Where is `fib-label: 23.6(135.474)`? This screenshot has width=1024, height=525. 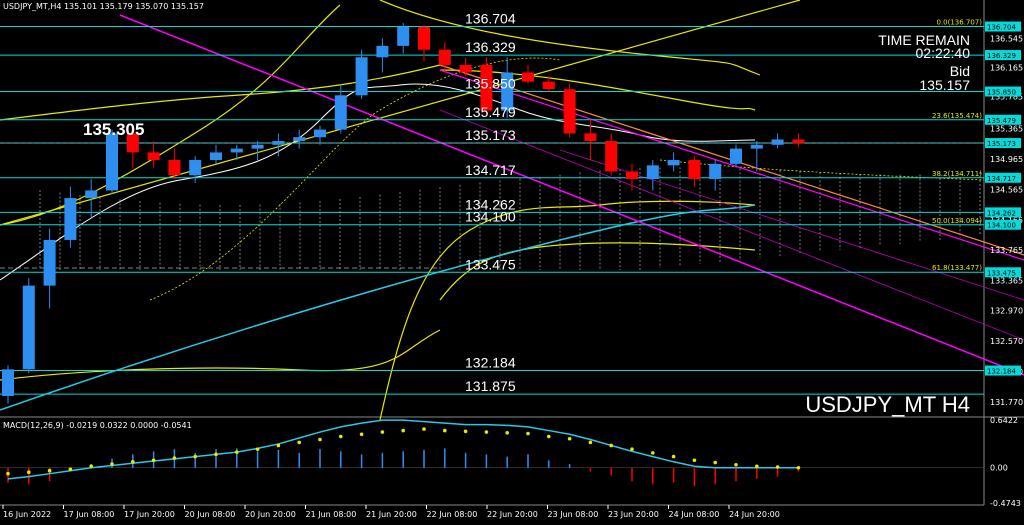
fib-label: 23.6(135.474) is located at coordinates (957, 116).